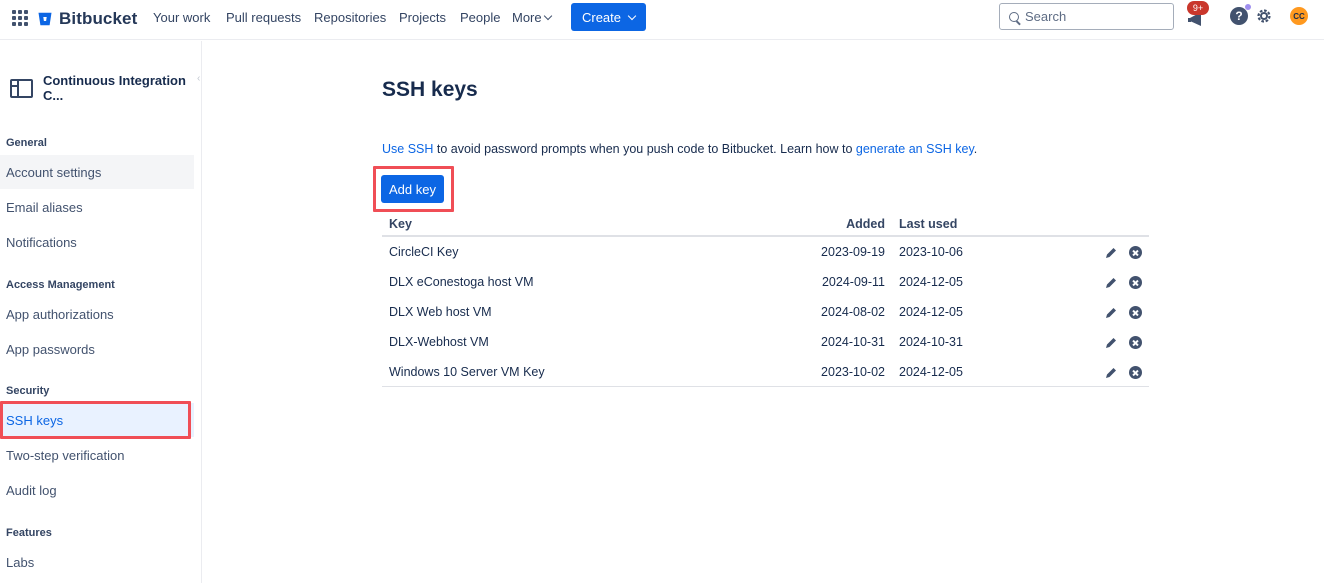 The image size is (1324, 583). I want to click on nav-projects: Projects, so click(422, 17).